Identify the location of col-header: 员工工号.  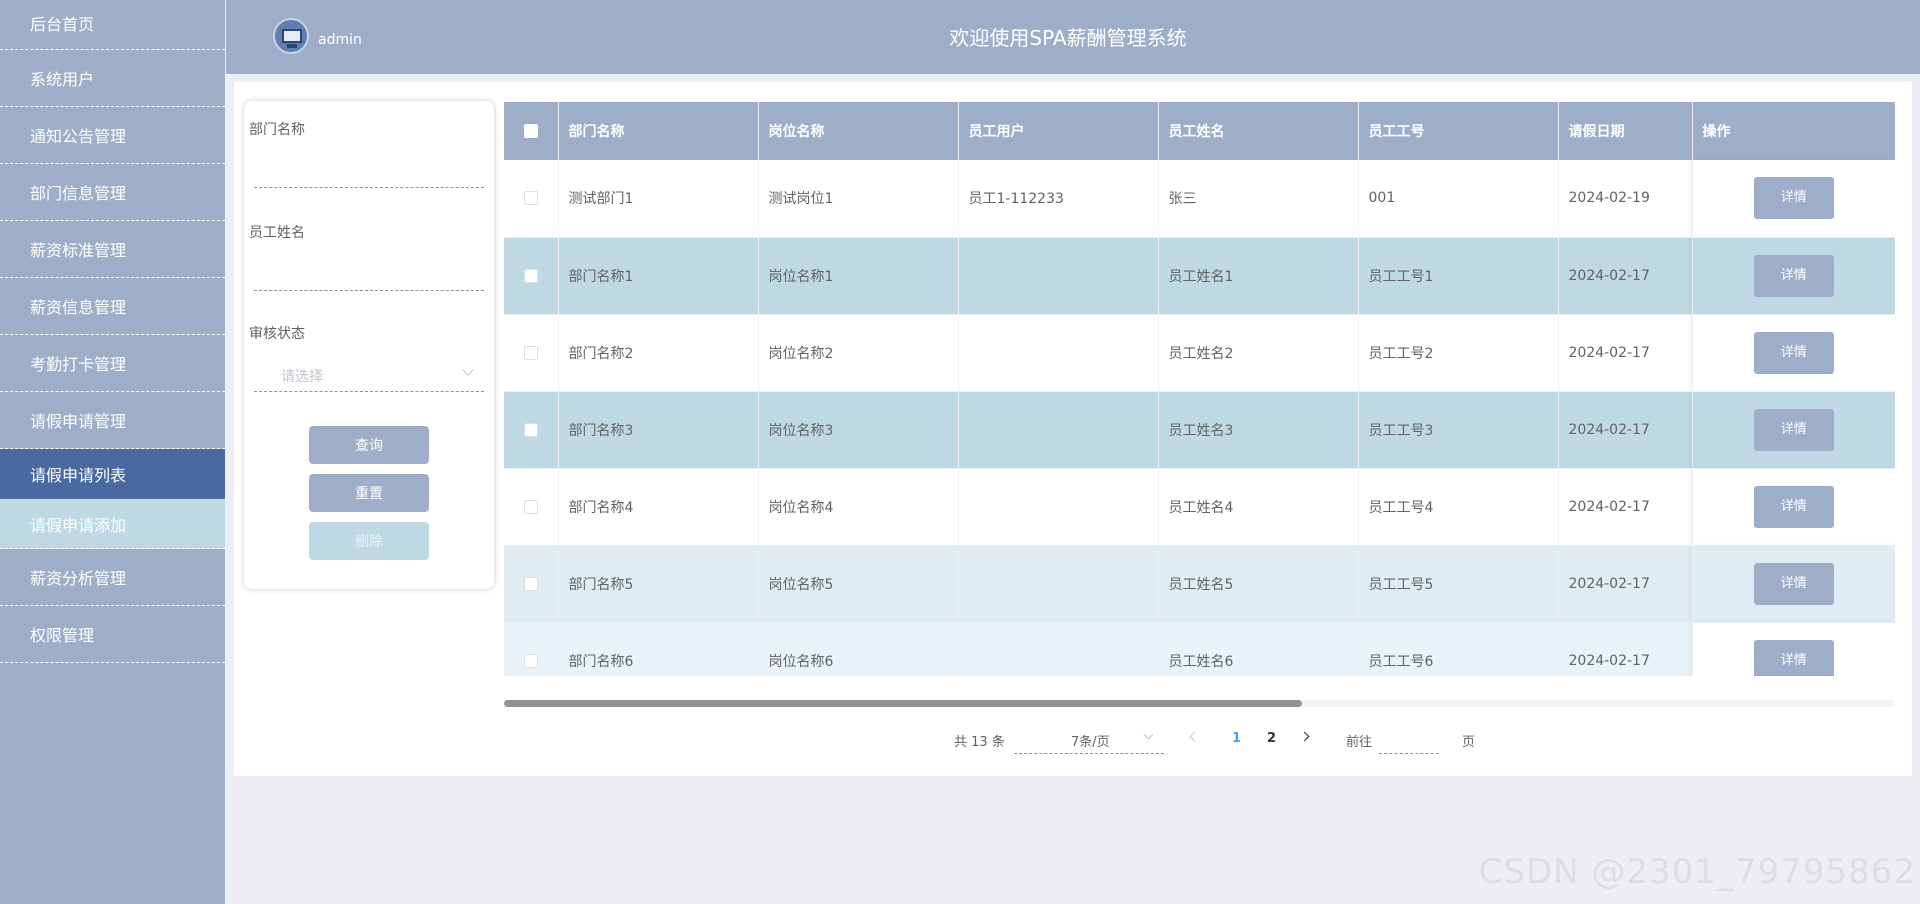
(1458, 131).